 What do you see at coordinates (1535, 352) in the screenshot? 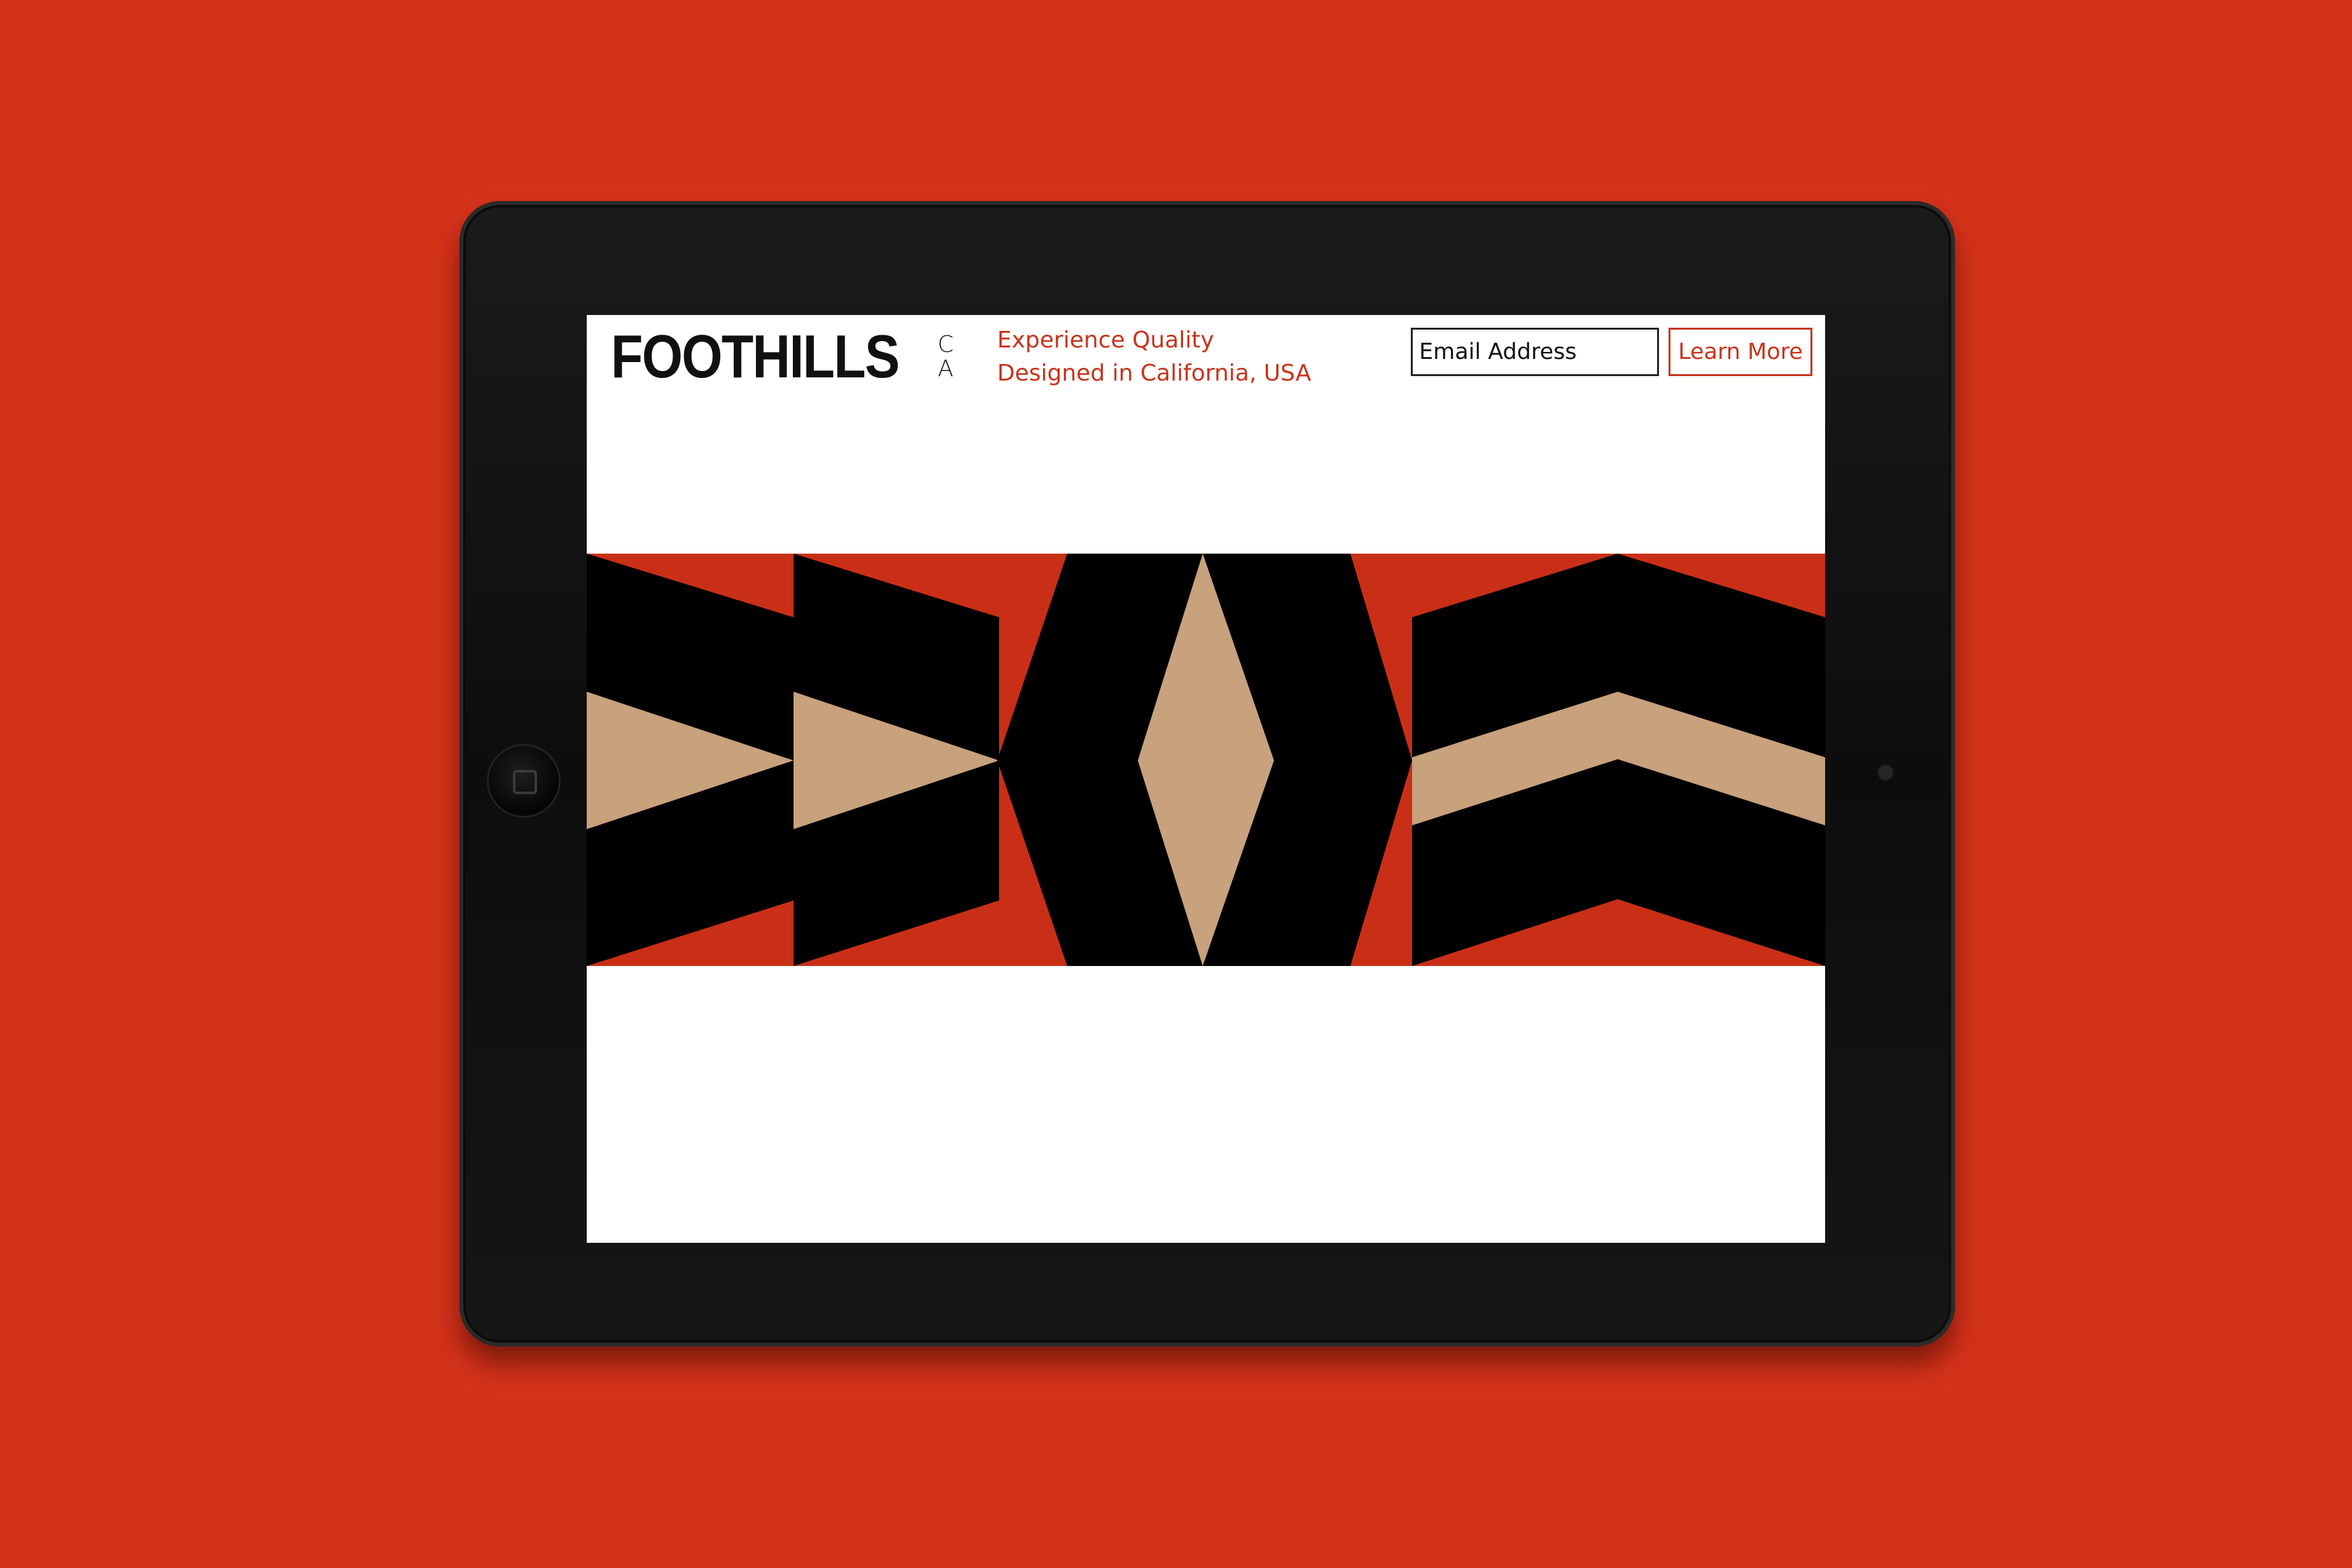
I see `email-input` at bounding box center [1535, 352].